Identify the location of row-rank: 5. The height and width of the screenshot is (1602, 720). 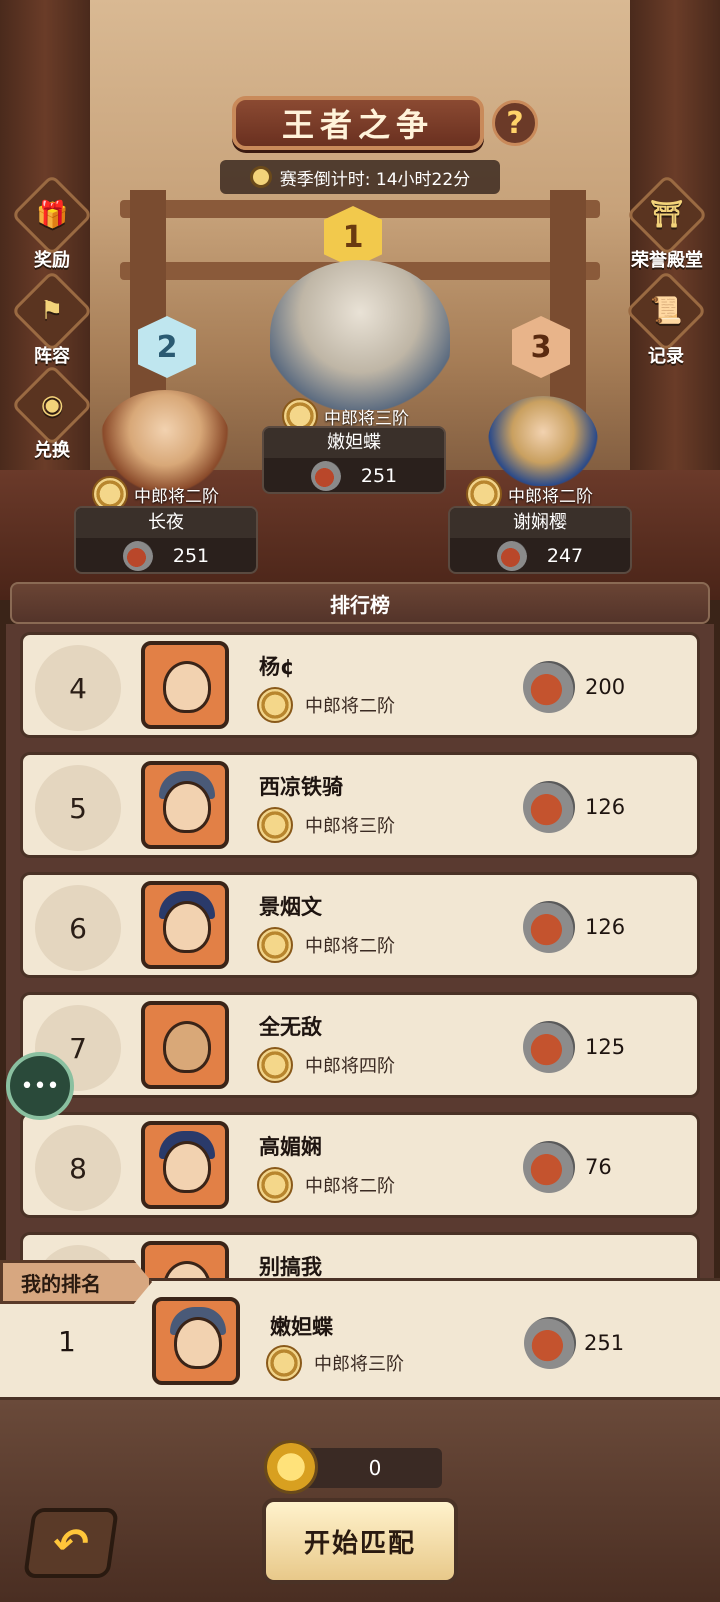
(78, 808).